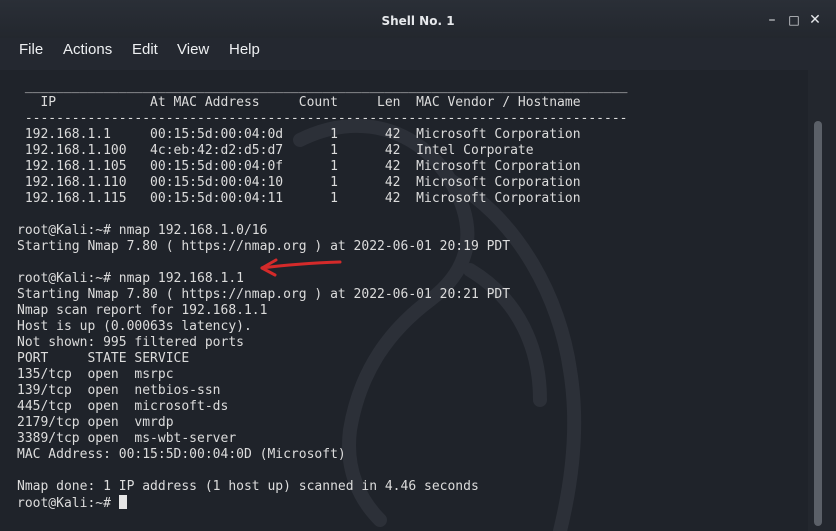 This screenshot has height=531, width=836. What do you see at coordinates (31, 49) in the screenshot?
I see `menu-file: File` at bounding box center [31, 49].